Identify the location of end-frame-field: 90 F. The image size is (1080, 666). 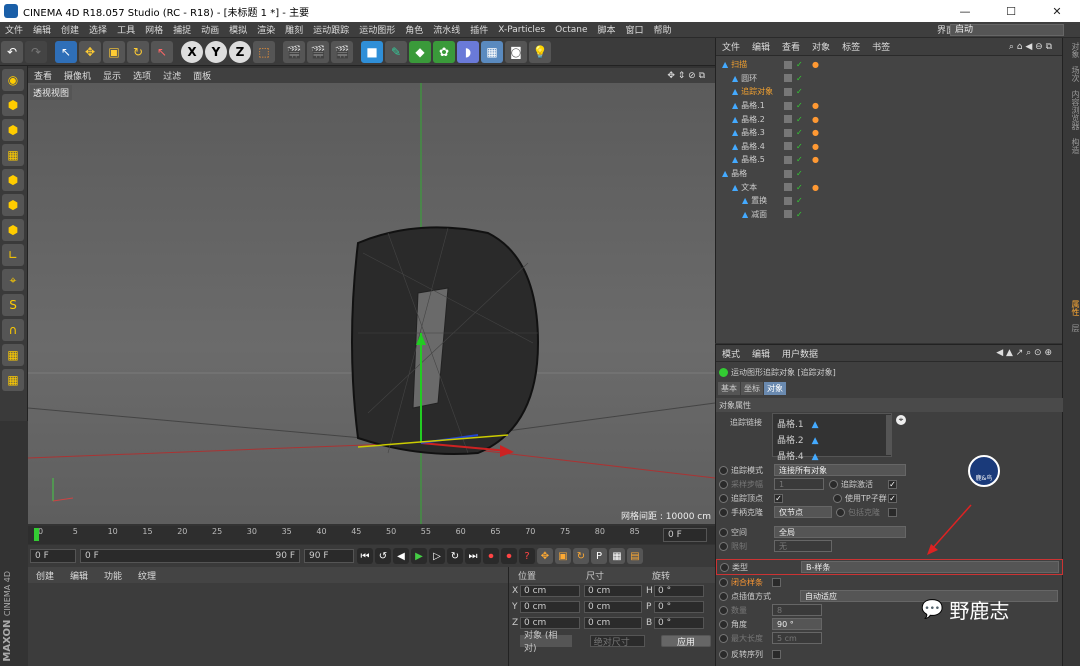
(329, 556).